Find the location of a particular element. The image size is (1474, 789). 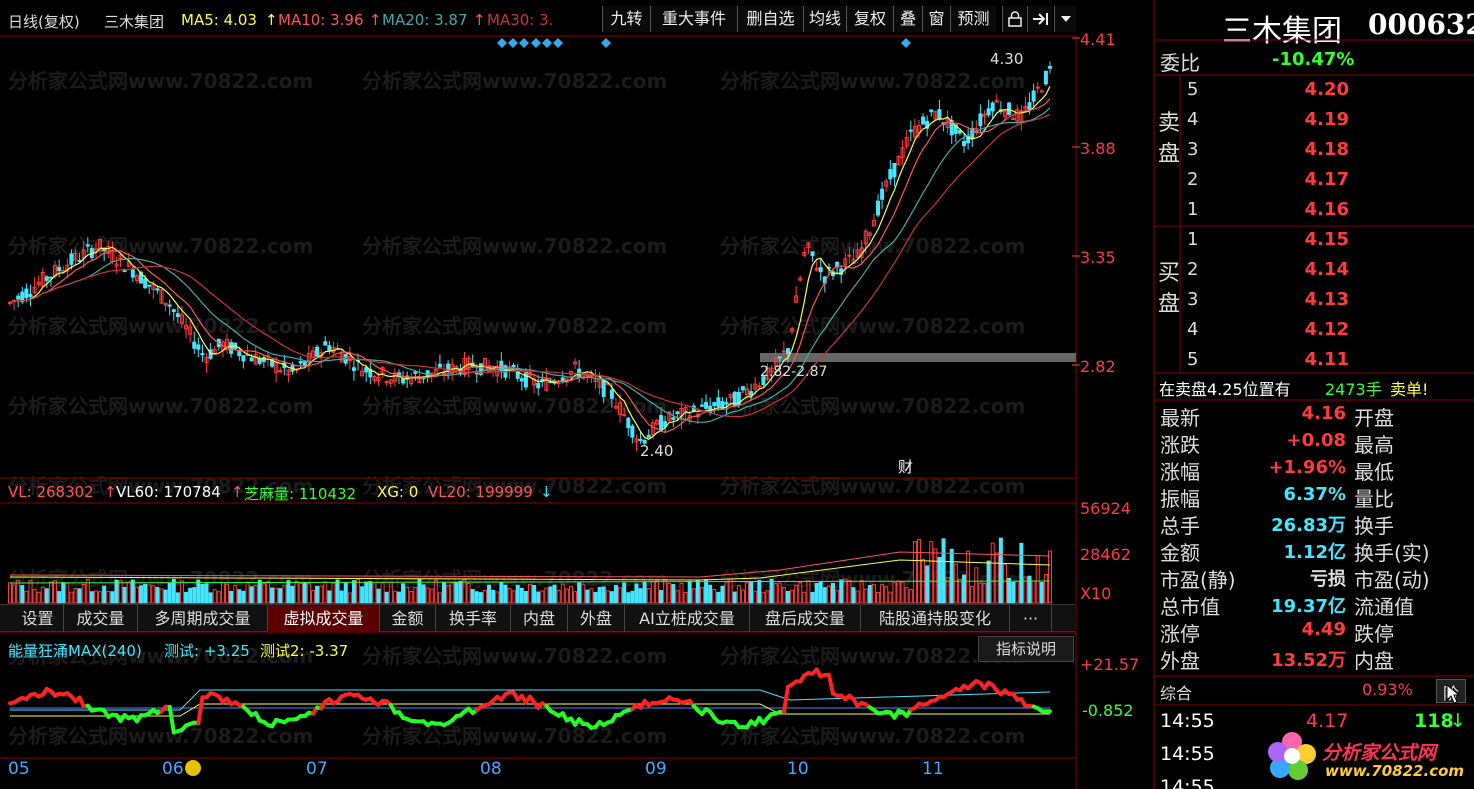

indicator-help-button: 指标说明 is located at coordinates (1026, 649).